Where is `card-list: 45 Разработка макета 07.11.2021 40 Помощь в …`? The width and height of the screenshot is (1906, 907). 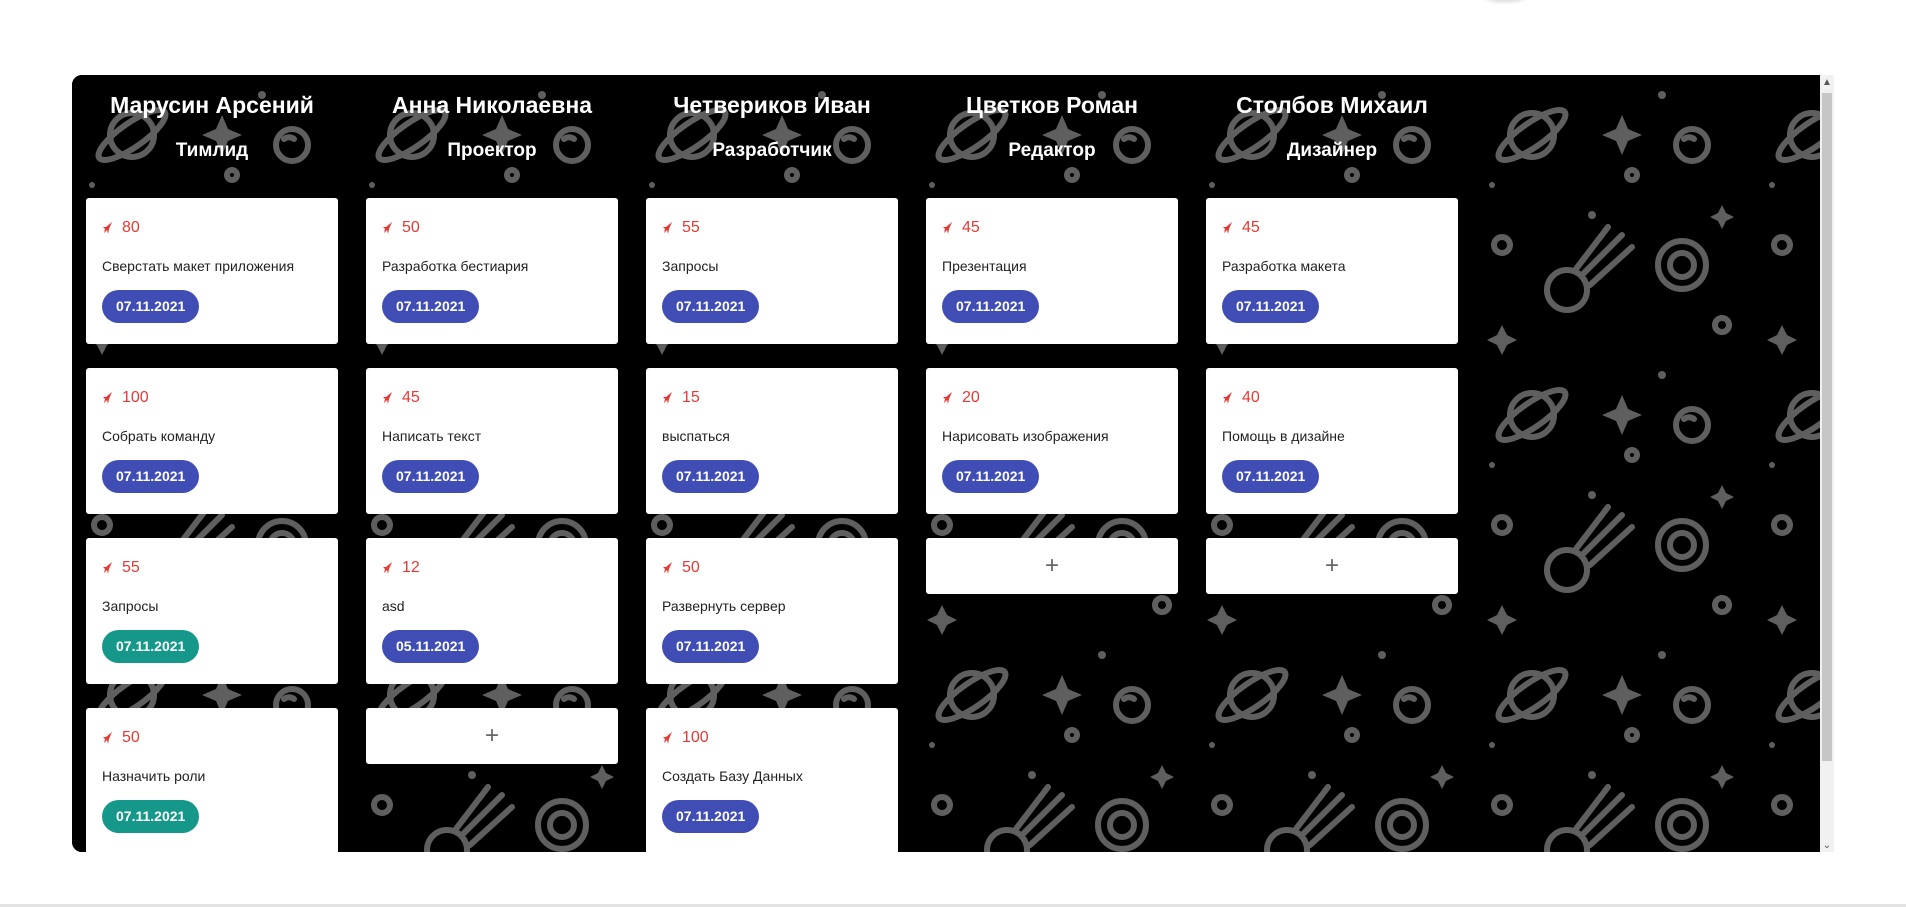
card-list: 45 Разработка макета 07.11.2021 40 Помощь в … is located at coordinates (1332, 396).